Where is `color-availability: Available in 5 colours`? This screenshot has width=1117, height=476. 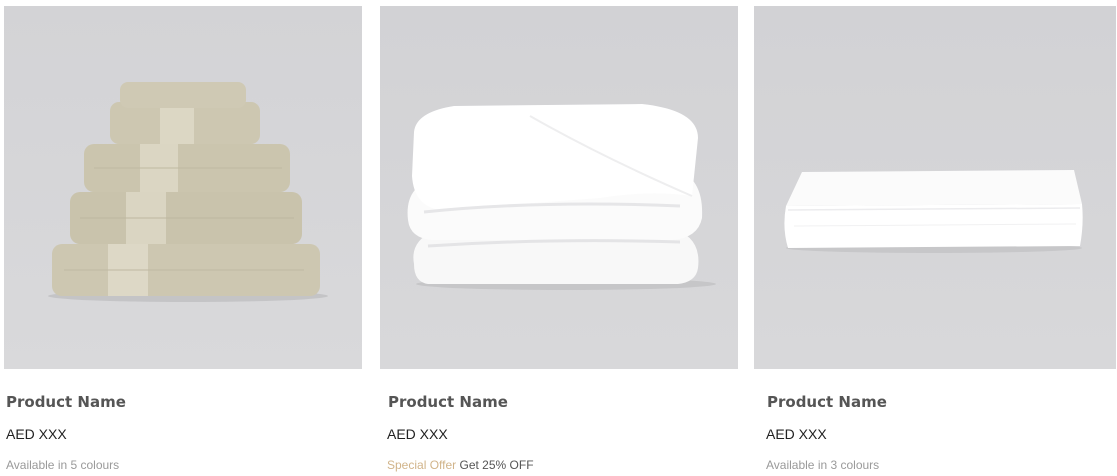
color-availability: Available in 5 colours is located at coordinates (63, 465).